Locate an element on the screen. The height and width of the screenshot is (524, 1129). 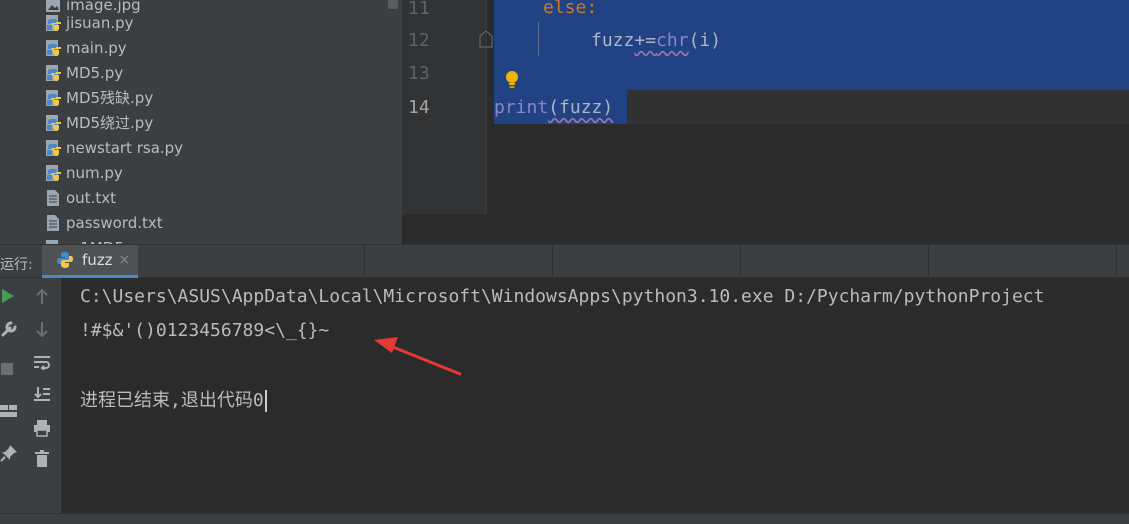
run-tool-window-header: 运行: fuzz × is located at coordinates (564, 261).